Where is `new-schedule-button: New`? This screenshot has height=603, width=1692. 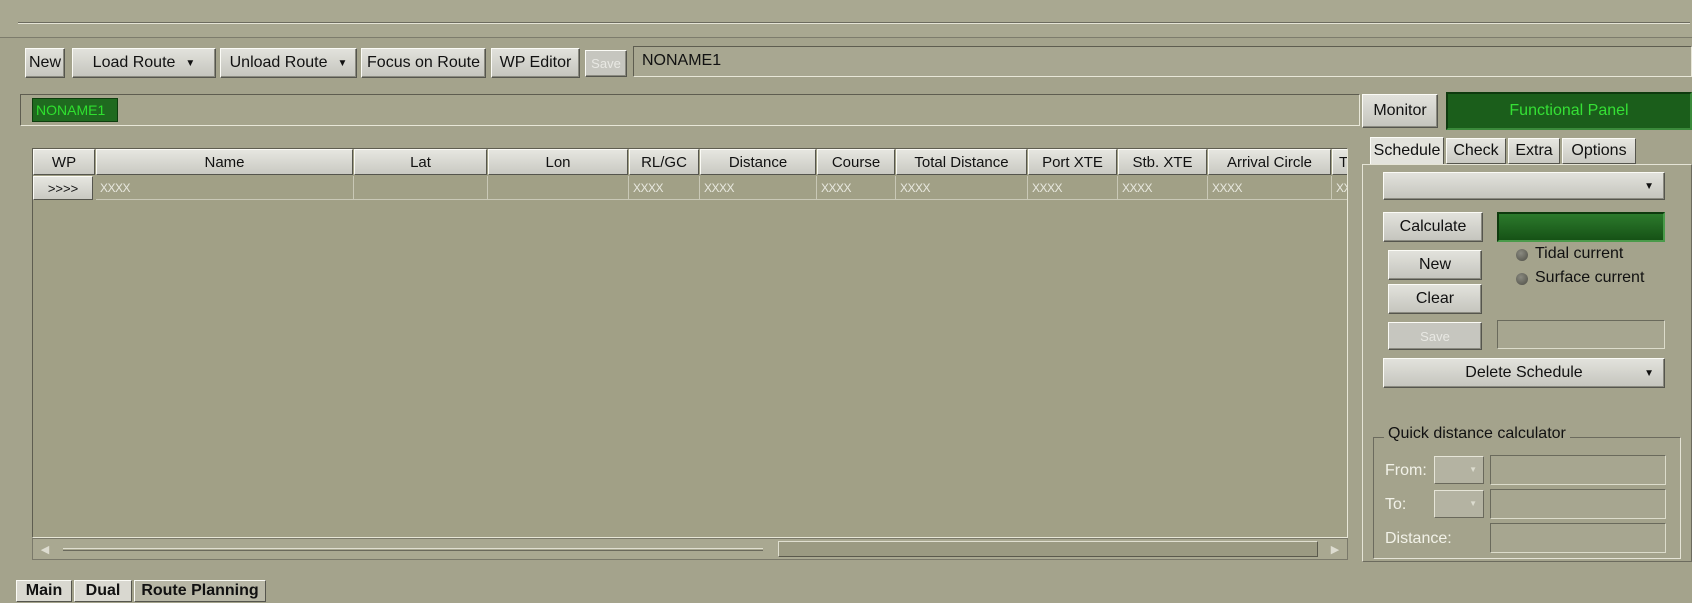 new-schedule-button: New is located at coordinates (1435, 265).